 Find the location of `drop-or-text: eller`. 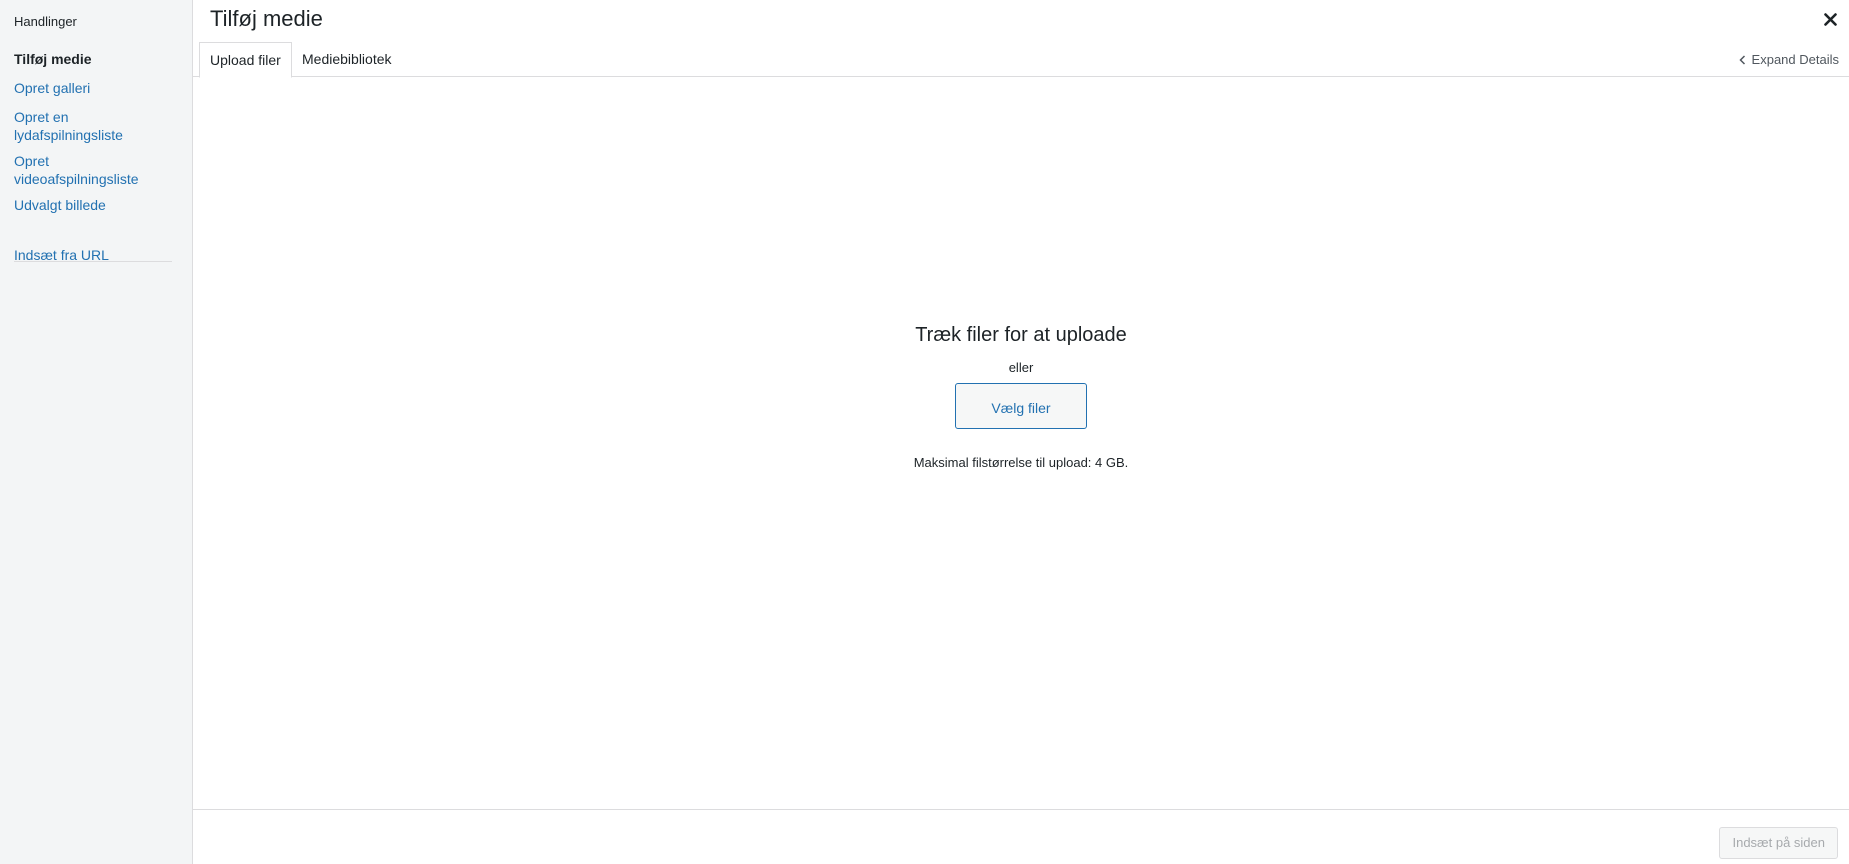

drop-or-text: eller is located at coordinates (1021, 367).